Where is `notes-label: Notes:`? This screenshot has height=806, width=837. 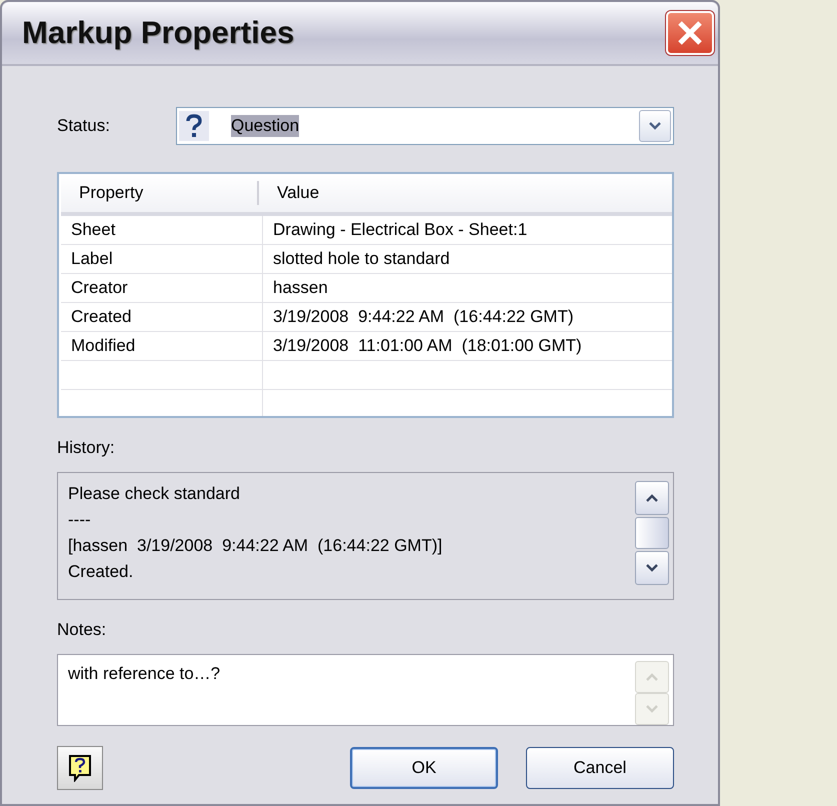
notes-label: Notes: is located at coordinates (82, 630).